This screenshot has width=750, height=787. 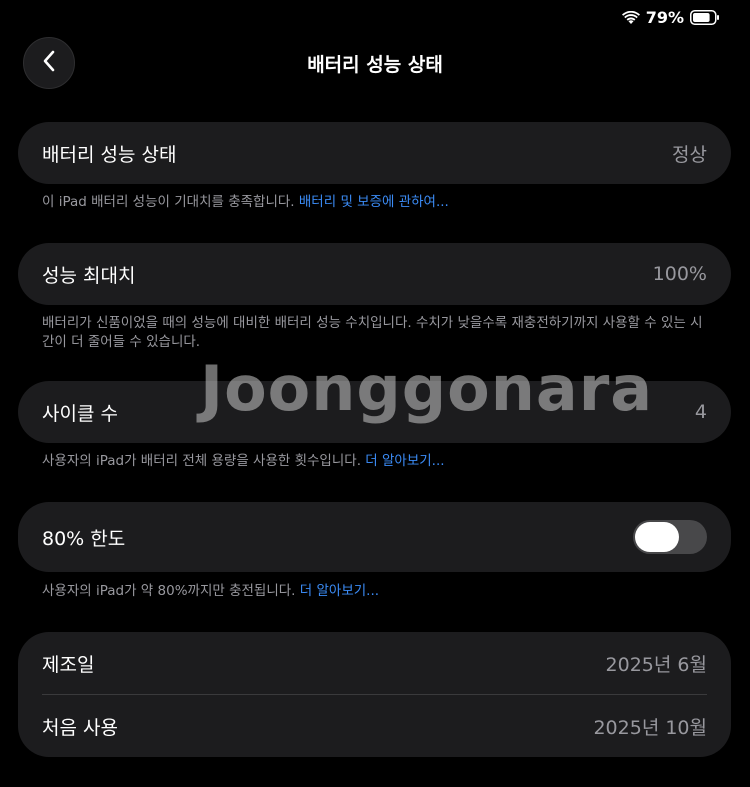 What do you see at coordinates (80, 727) in the screenshot?
I see `first-use-label: 처음 사용` at bounding box center [80, 727].